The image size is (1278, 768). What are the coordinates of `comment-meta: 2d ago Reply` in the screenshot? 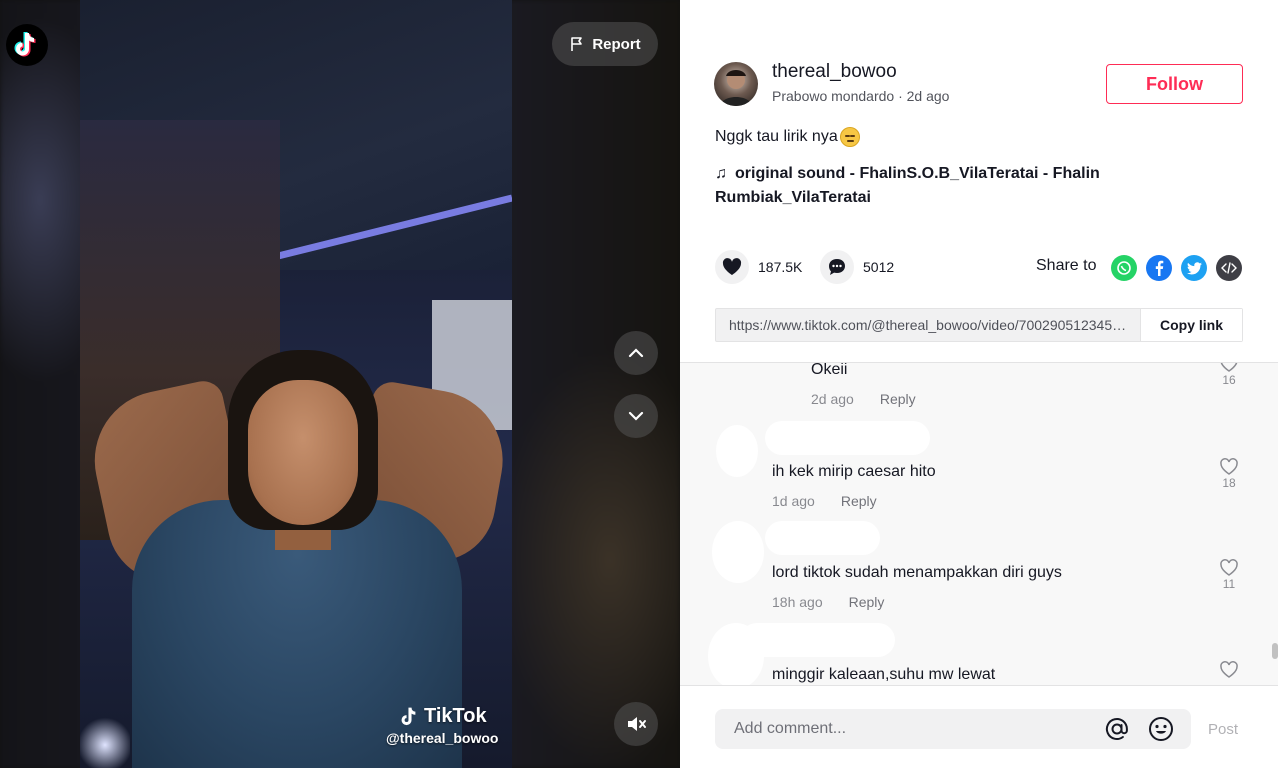 It's located at (863, 399).